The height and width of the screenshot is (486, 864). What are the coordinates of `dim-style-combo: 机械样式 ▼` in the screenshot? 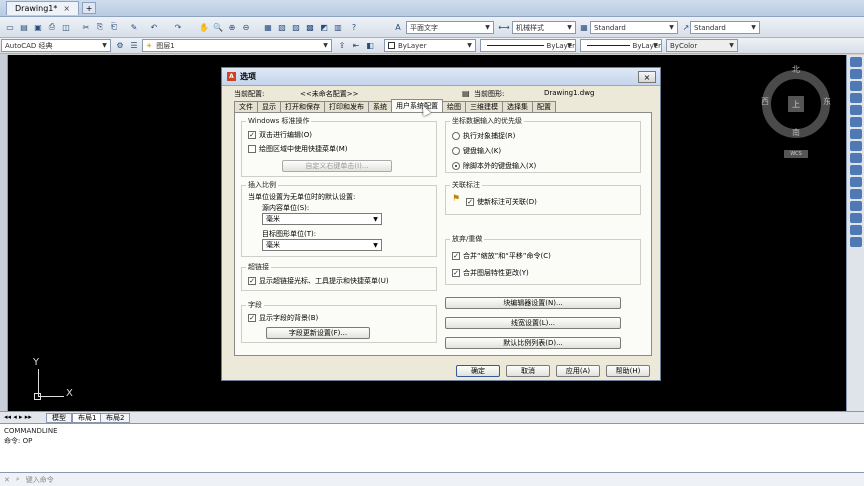 It's located at (544, 27).